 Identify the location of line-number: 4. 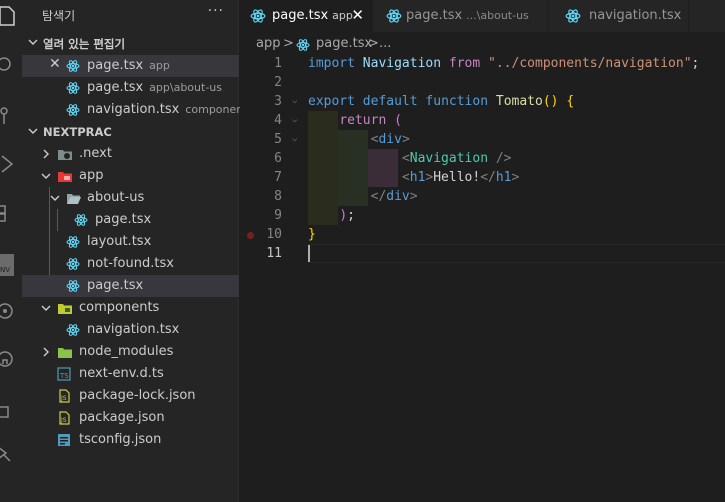
(278, 120).